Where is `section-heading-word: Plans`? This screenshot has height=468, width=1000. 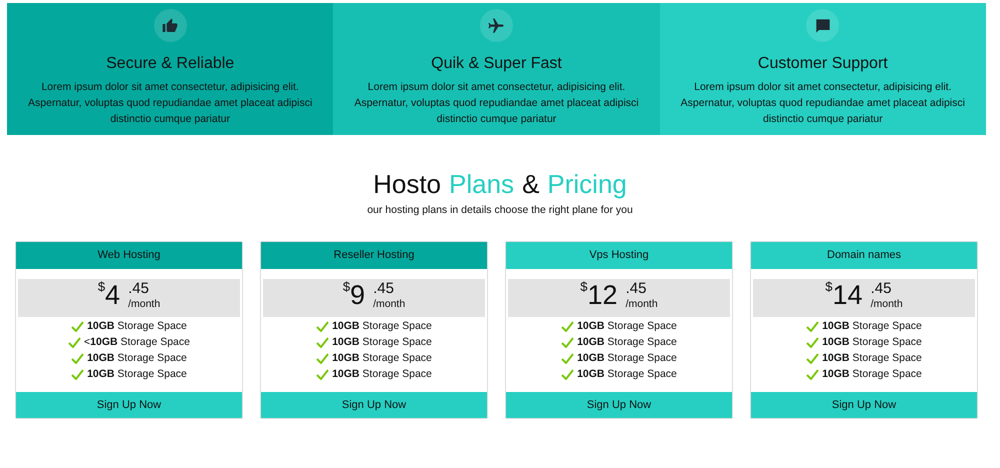
section-heading-word: Plans is located at coordinates (481, 184).